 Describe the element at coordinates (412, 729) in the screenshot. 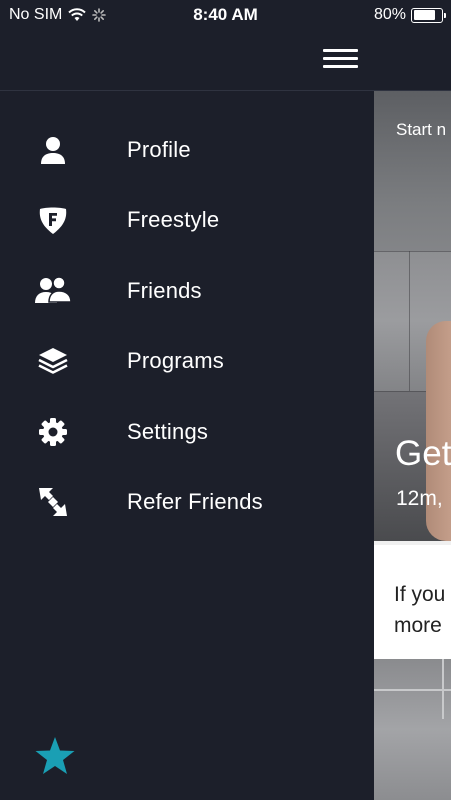

I see `second-hero-image` at that location.